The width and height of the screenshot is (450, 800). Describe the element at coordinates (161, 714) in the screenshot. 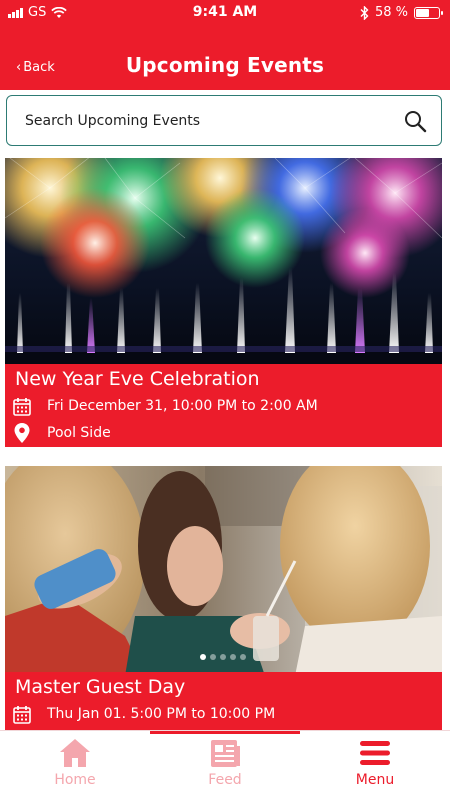

I see `event-datetime: Thu Jan 01. 5:00 PM to 10:00 PM` at that location.